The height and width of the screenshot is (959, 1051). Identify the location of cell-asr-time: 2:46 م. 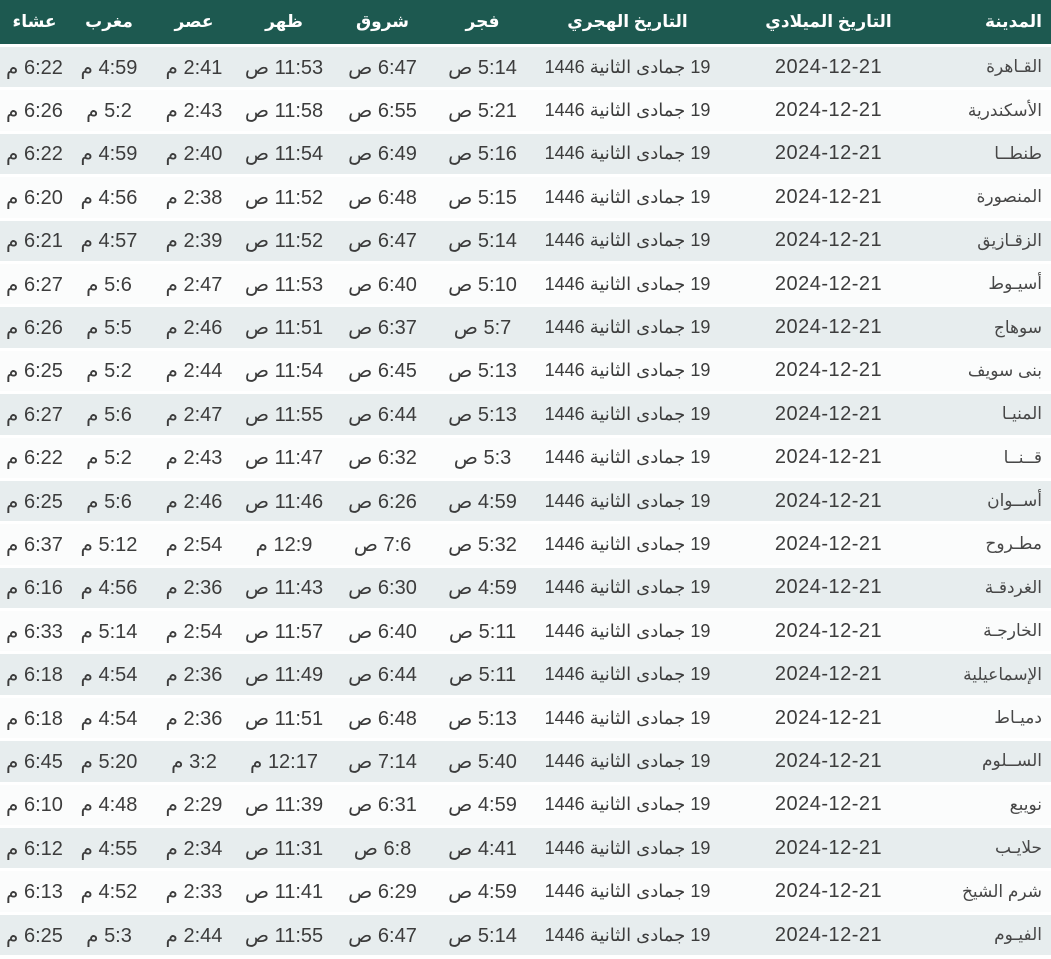
(194, 329).